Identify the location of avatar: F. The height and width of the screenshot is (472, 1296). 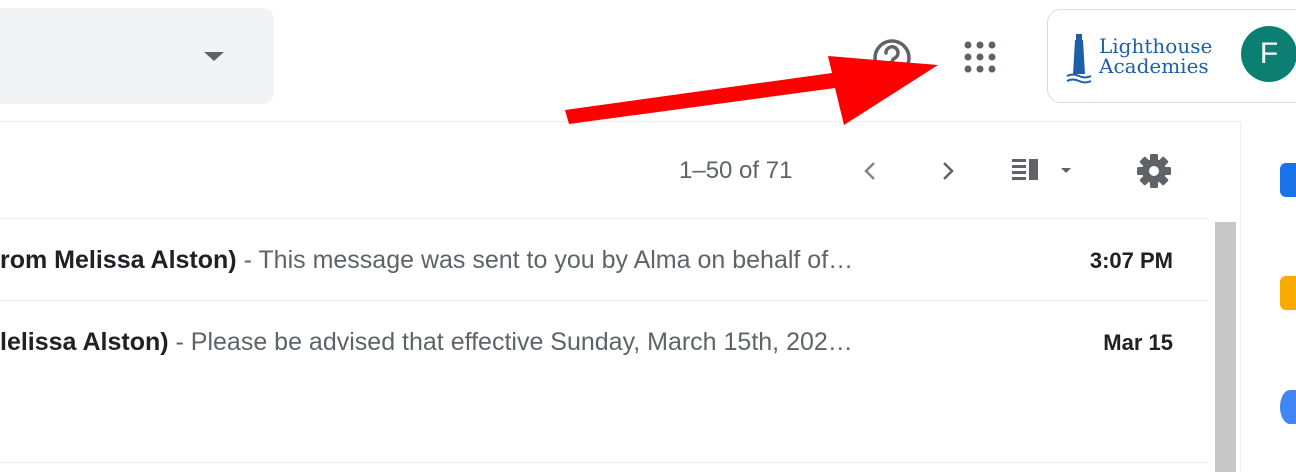
(1268, 54).